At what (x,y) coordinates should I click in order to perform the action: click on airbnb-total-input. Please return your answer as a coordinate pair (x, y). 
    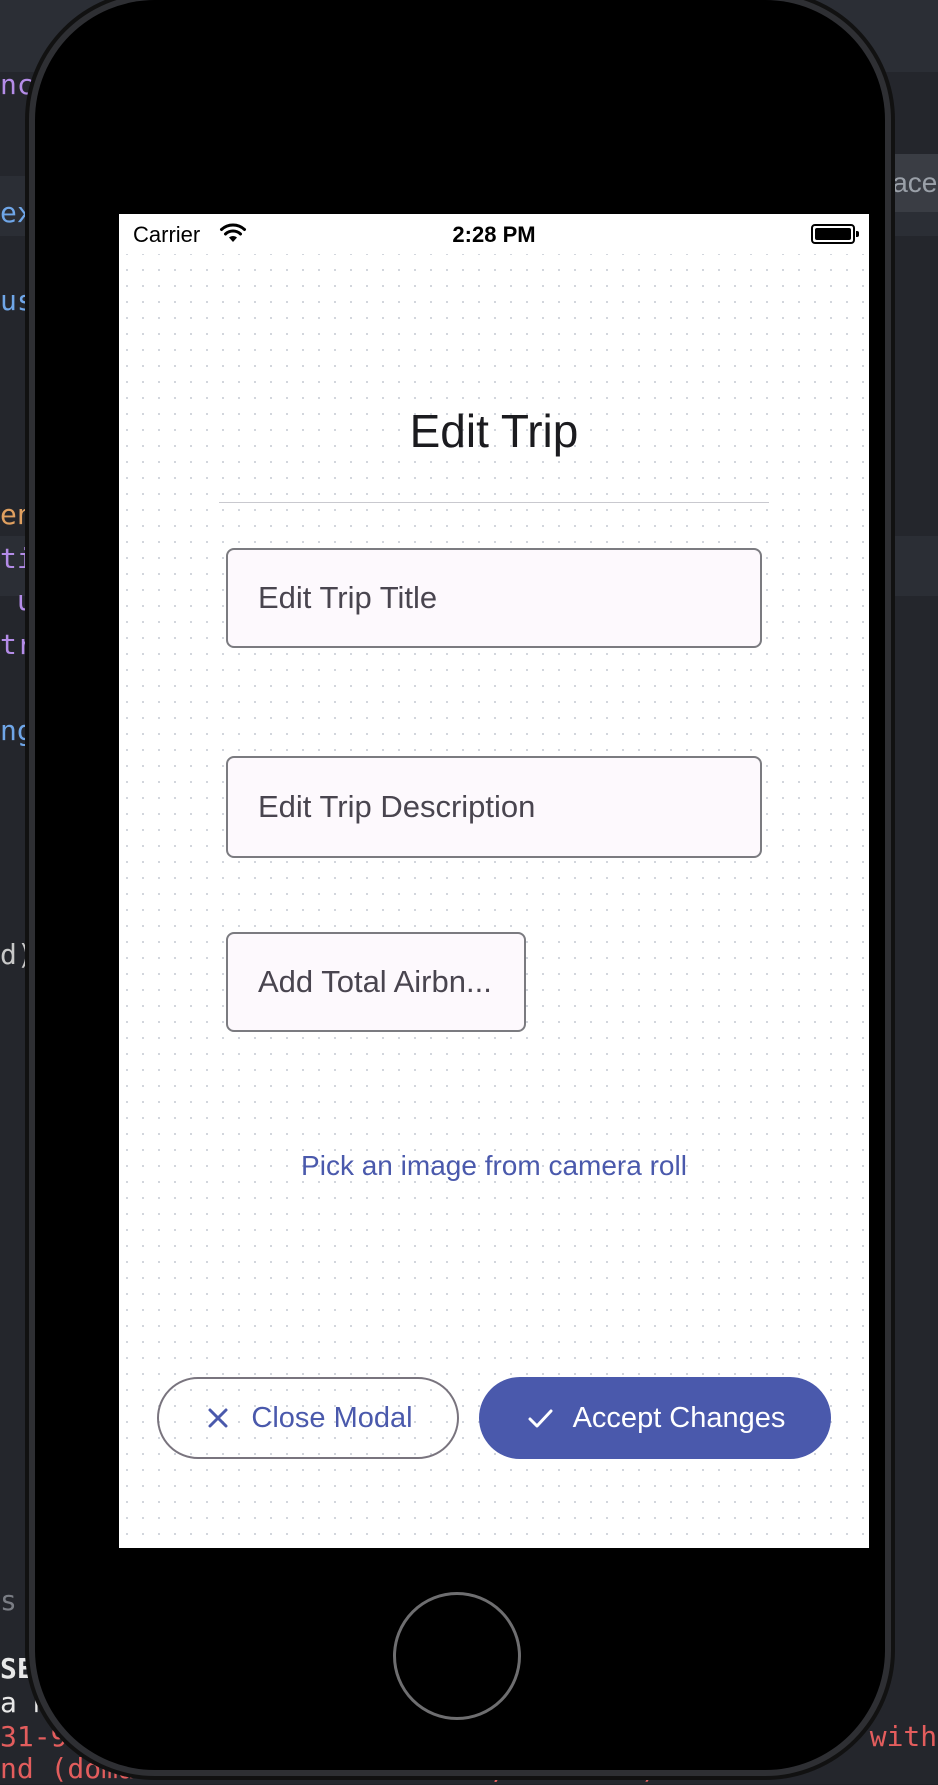
    Looking at the image, I should click on (376, 982).